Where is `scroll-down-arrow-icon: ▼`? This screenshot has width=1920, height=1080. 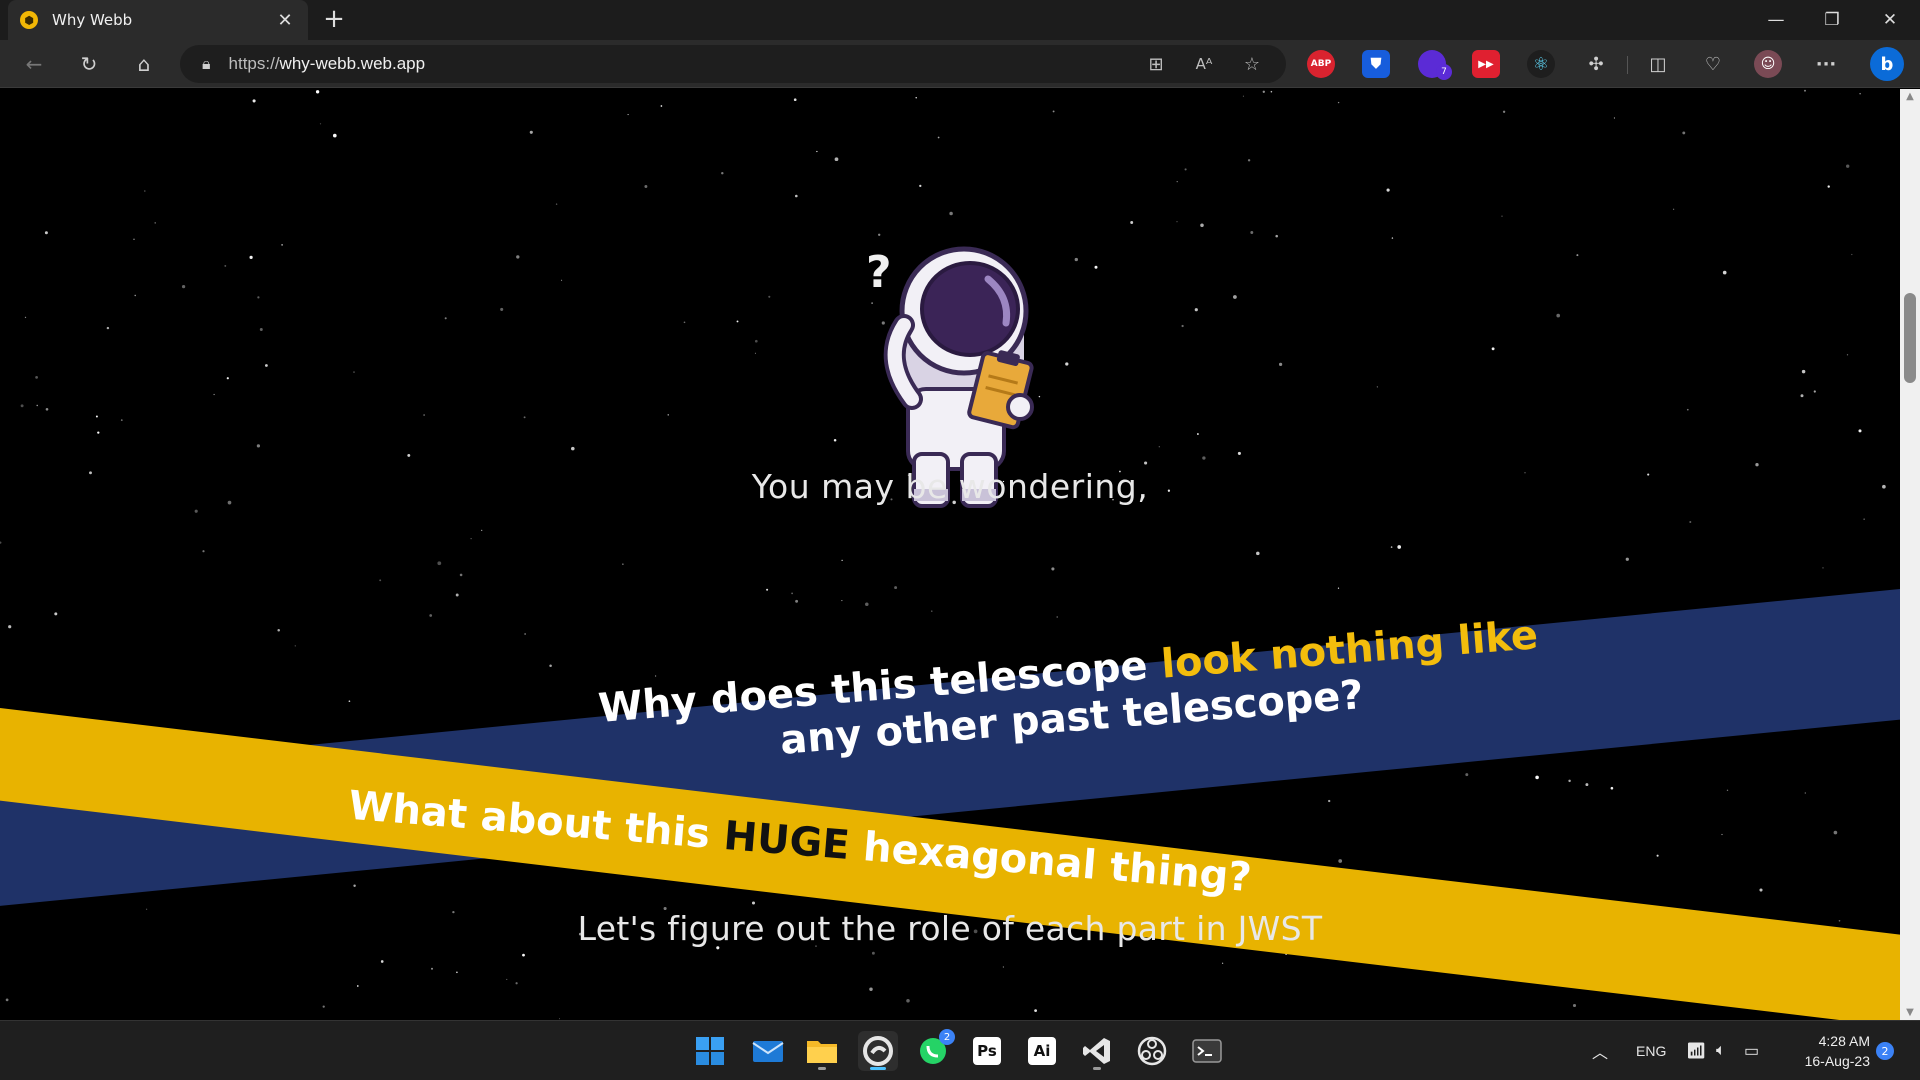 scroll-down-arrow-icon: ▼ is located at coordinates (1910, 1012).